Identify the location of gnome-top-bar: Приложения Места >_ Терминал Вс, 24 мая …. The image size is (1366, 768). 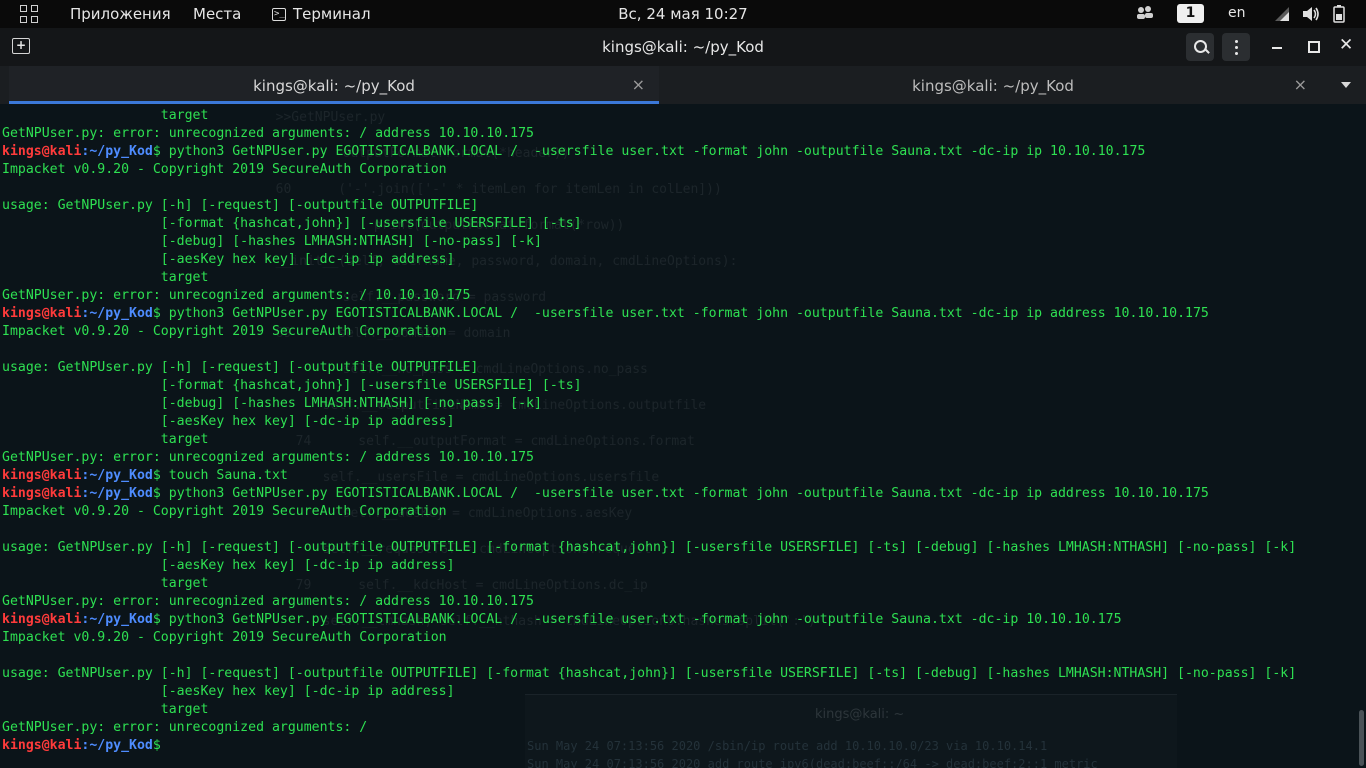
(683, 14).